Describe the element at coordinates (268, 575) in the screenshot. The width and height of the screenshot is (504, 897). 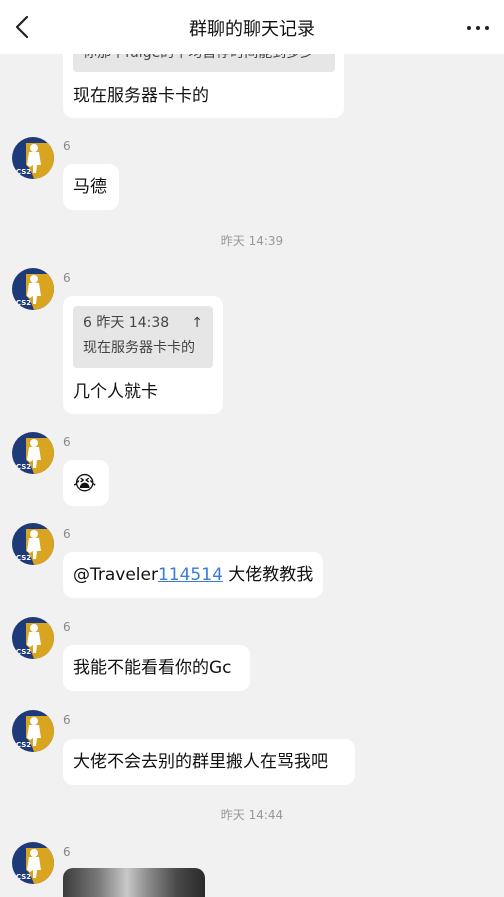
I see `message-suffix: 大佬教教我` at that location.